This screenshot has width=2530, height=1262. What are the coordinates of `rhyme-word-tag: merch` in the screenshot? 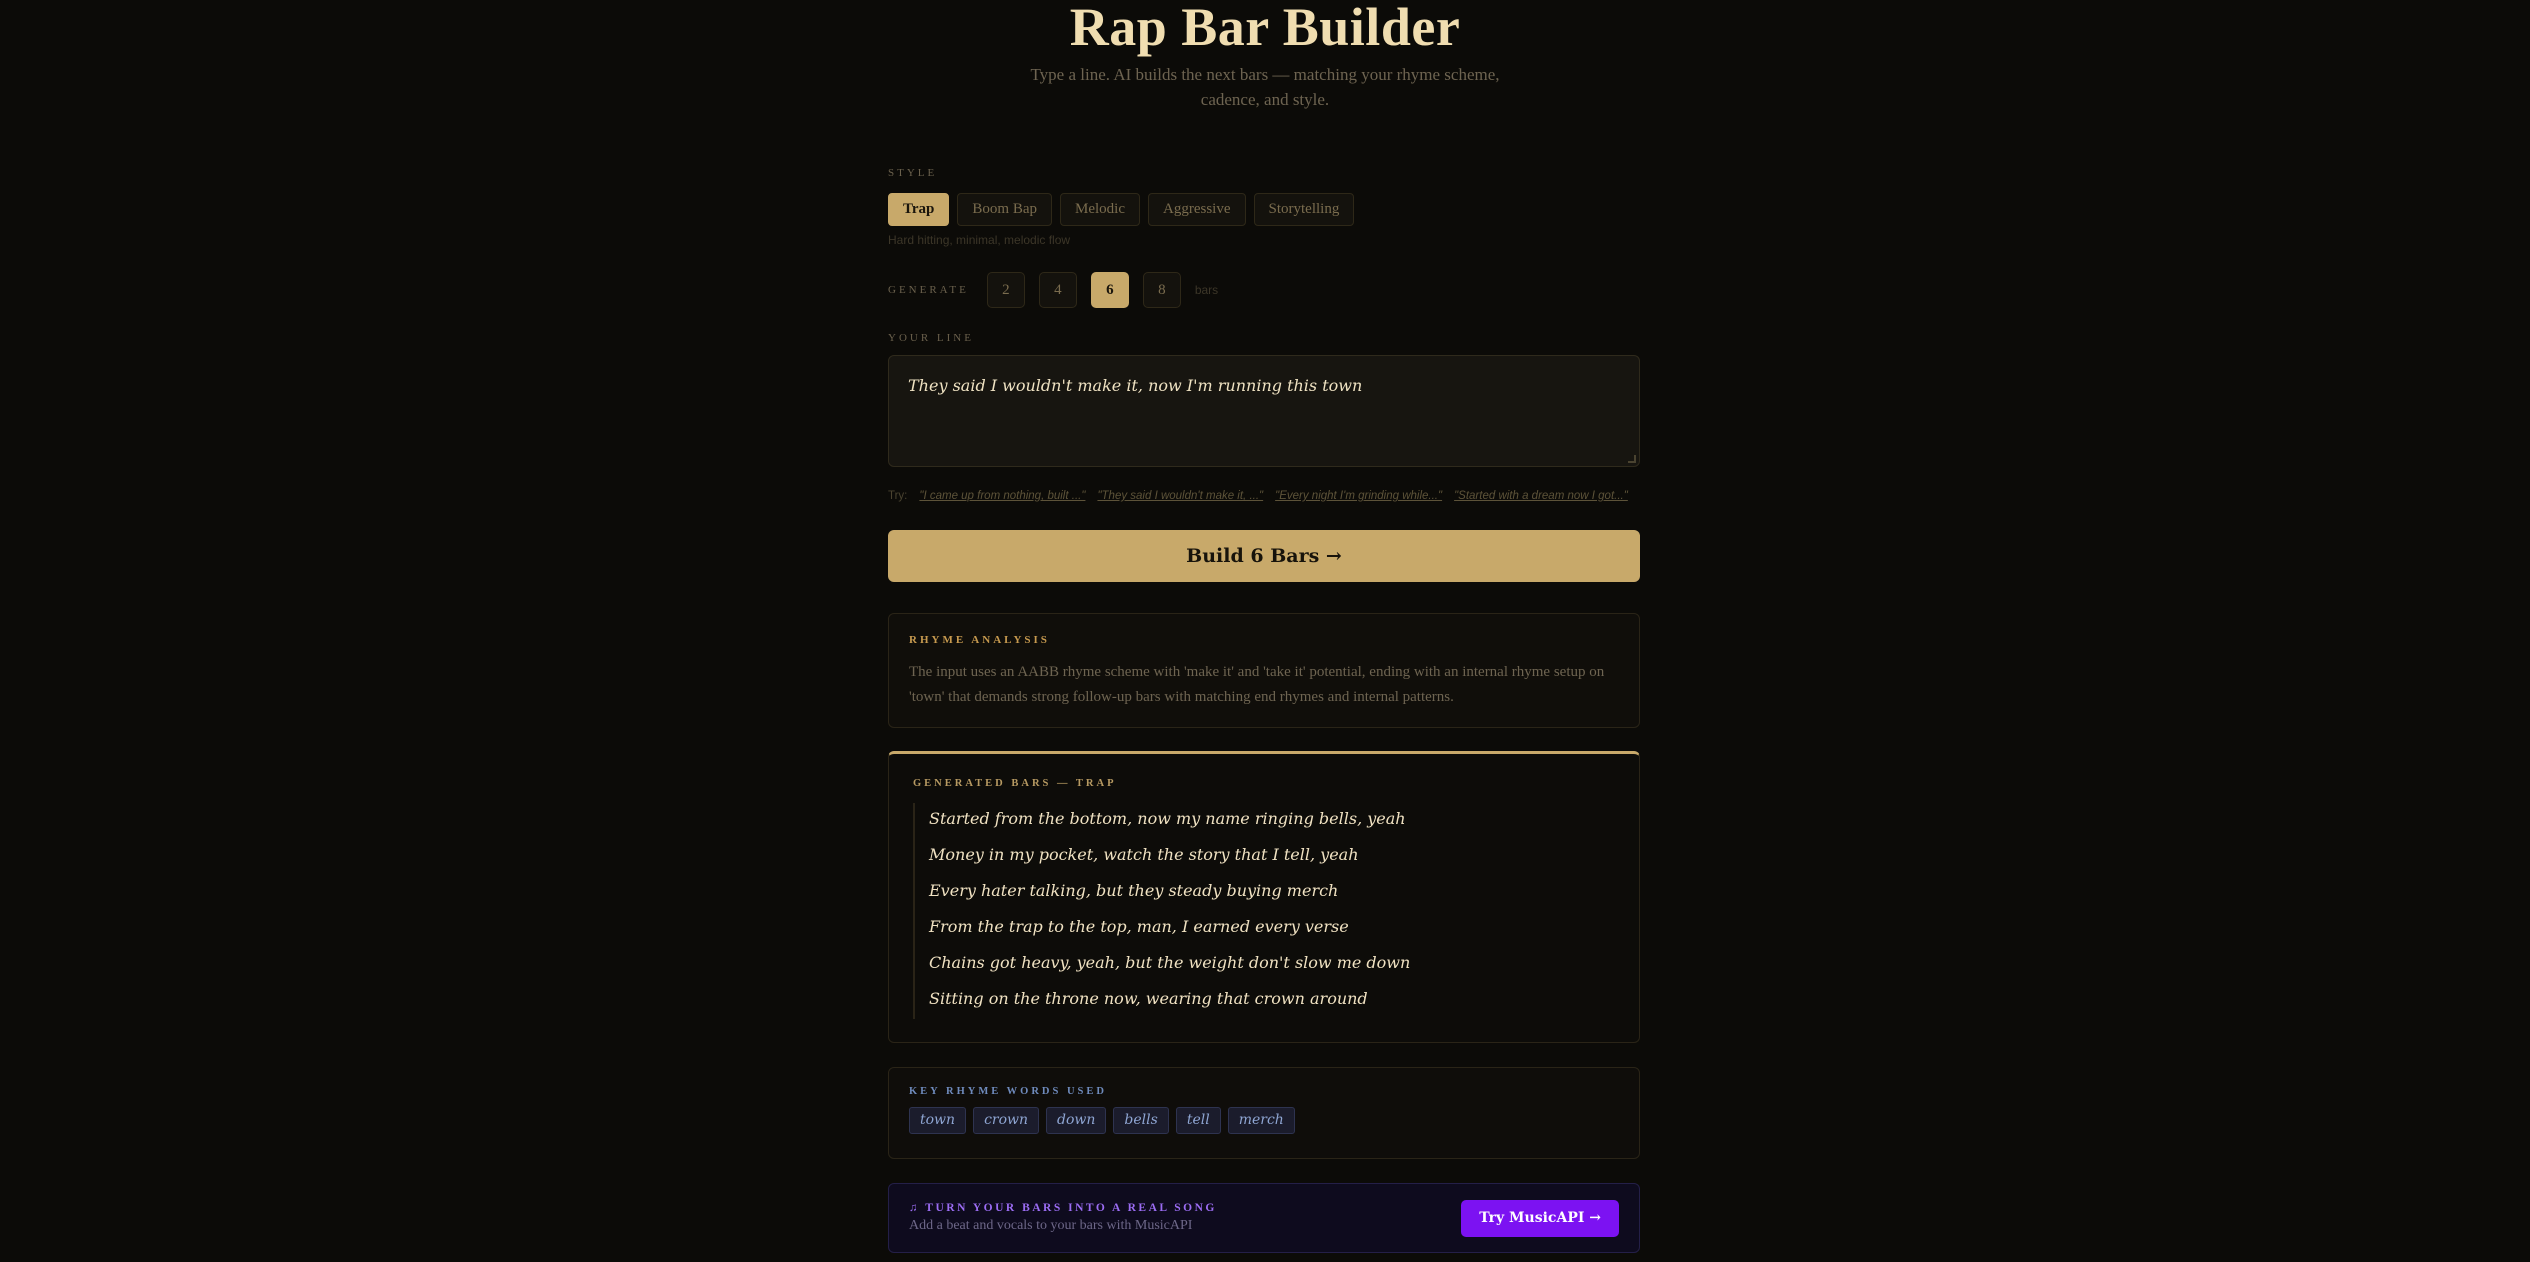 It's located at (1261, 1120).